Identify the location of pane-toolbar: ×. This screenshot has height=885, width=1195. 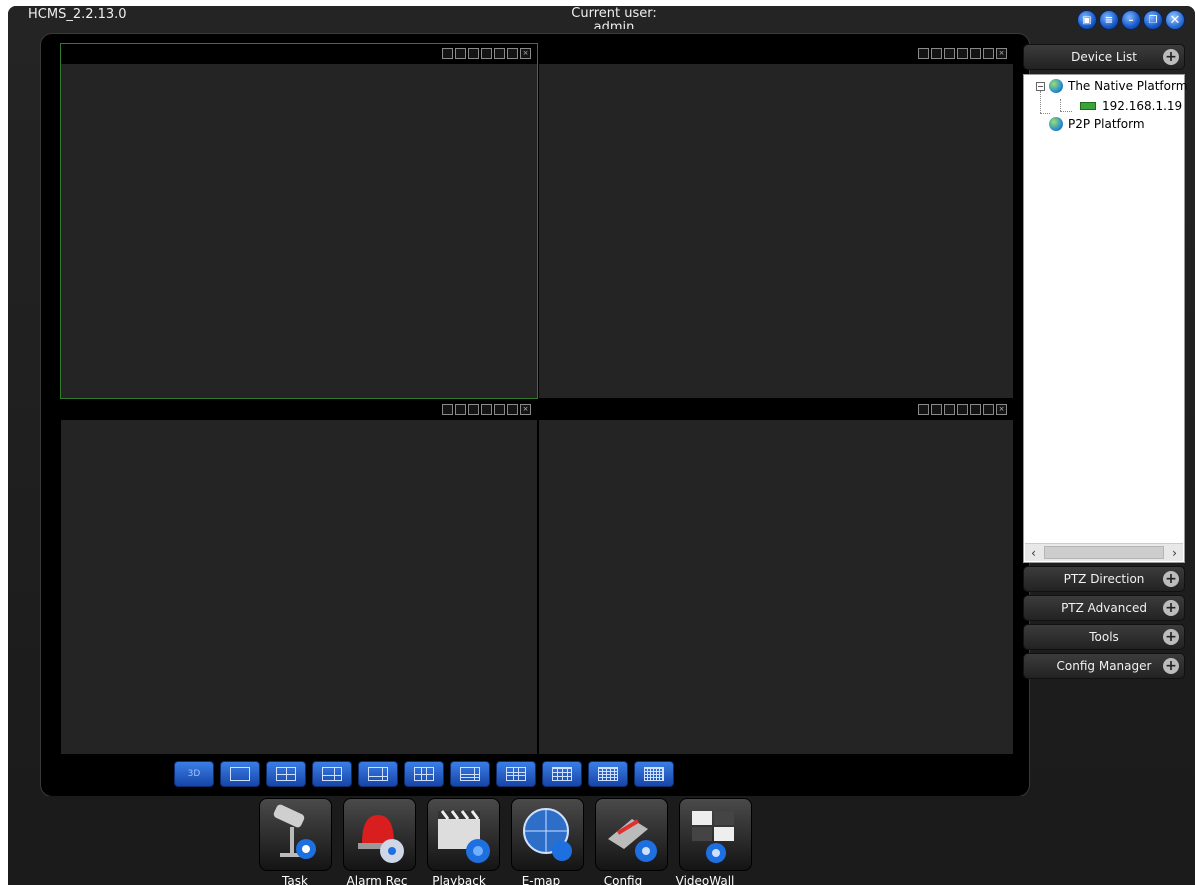
(962, 409).